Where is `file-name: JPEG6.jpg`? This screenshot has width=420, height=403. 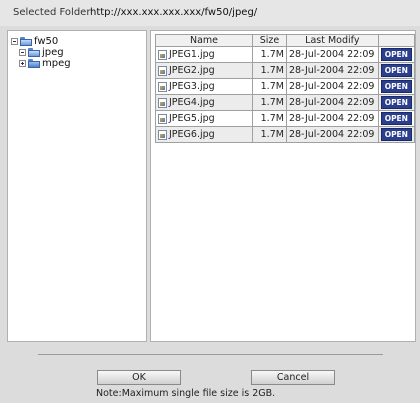
file-name: JPEG6.jpg is located at coordinates (192, 134).